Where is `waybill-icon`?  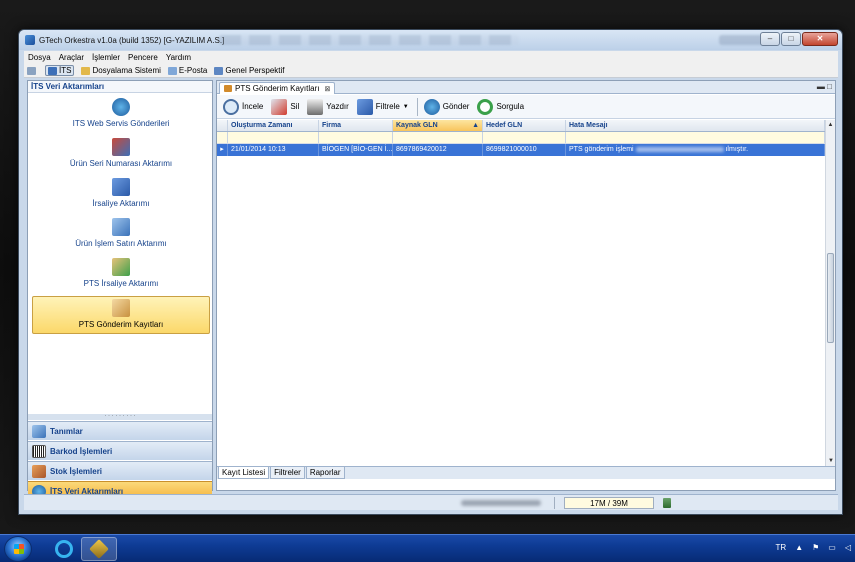 waybill-icon is located at coordinates (121, 187).